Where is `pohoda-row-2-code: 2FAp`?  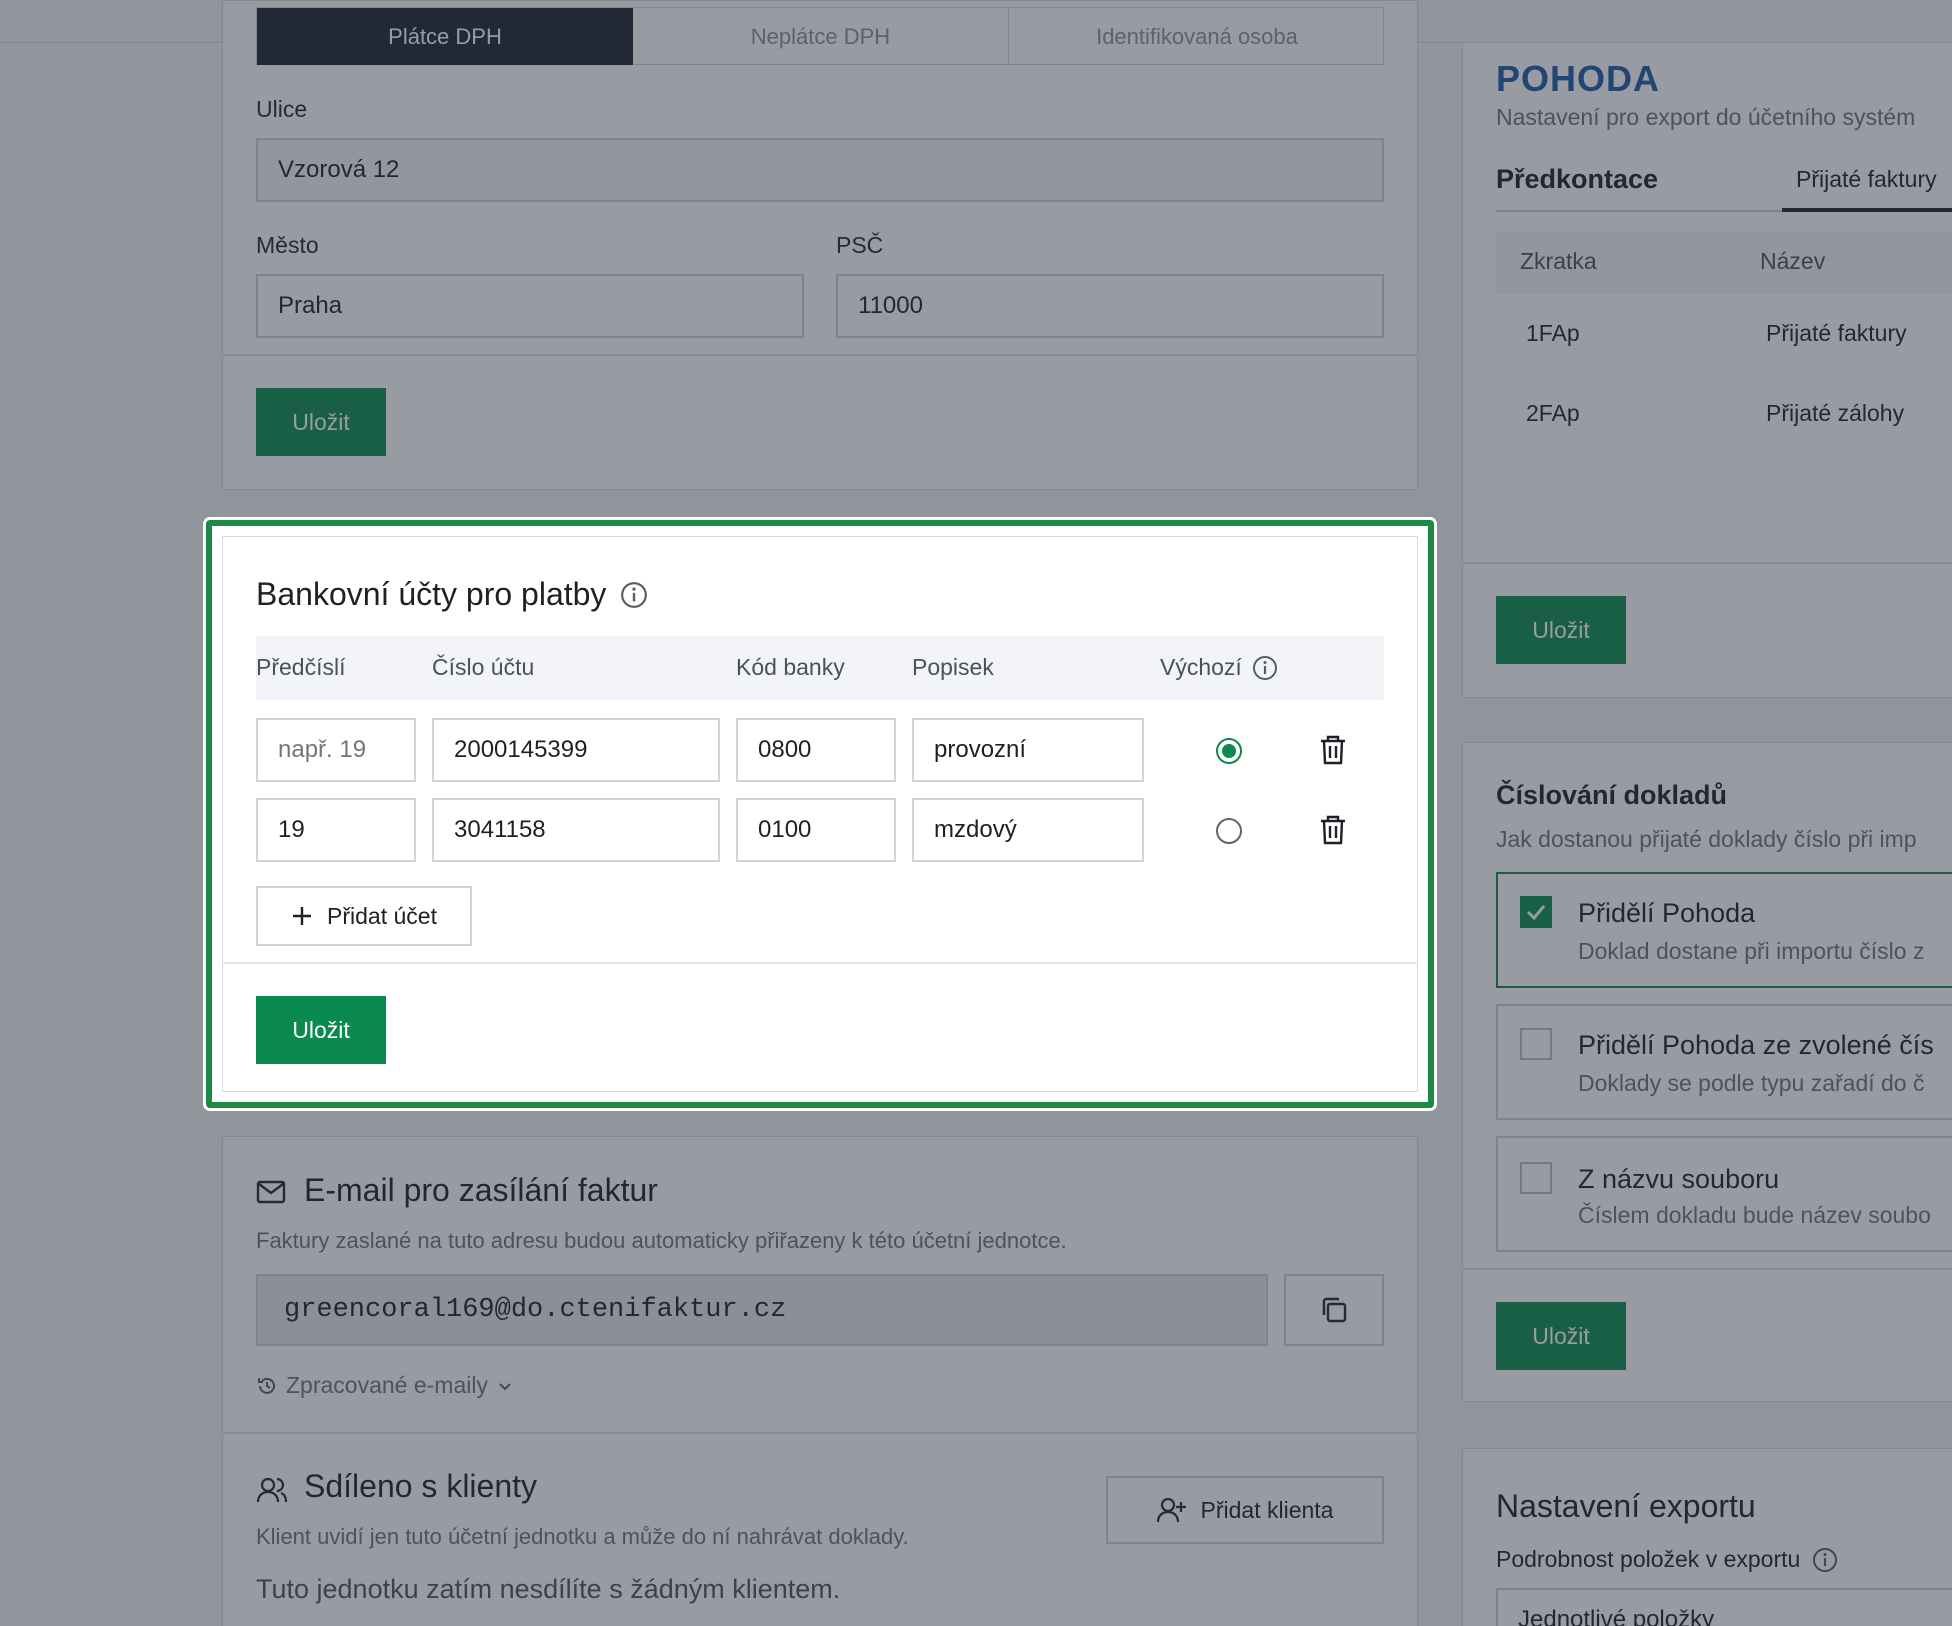
pohoda-row-2-code: 2FAp is located at coordinates (1553, 413).